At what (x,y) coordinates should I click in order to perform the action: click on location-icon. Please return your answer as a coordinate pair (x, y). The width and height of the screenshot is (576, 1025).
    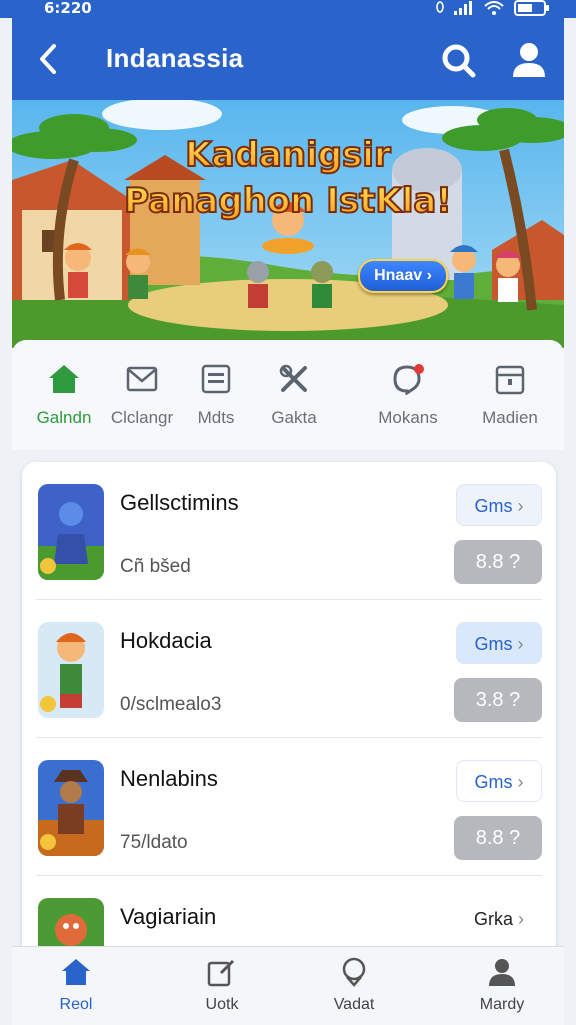
    Looking at the image, I should click on (354, 972).